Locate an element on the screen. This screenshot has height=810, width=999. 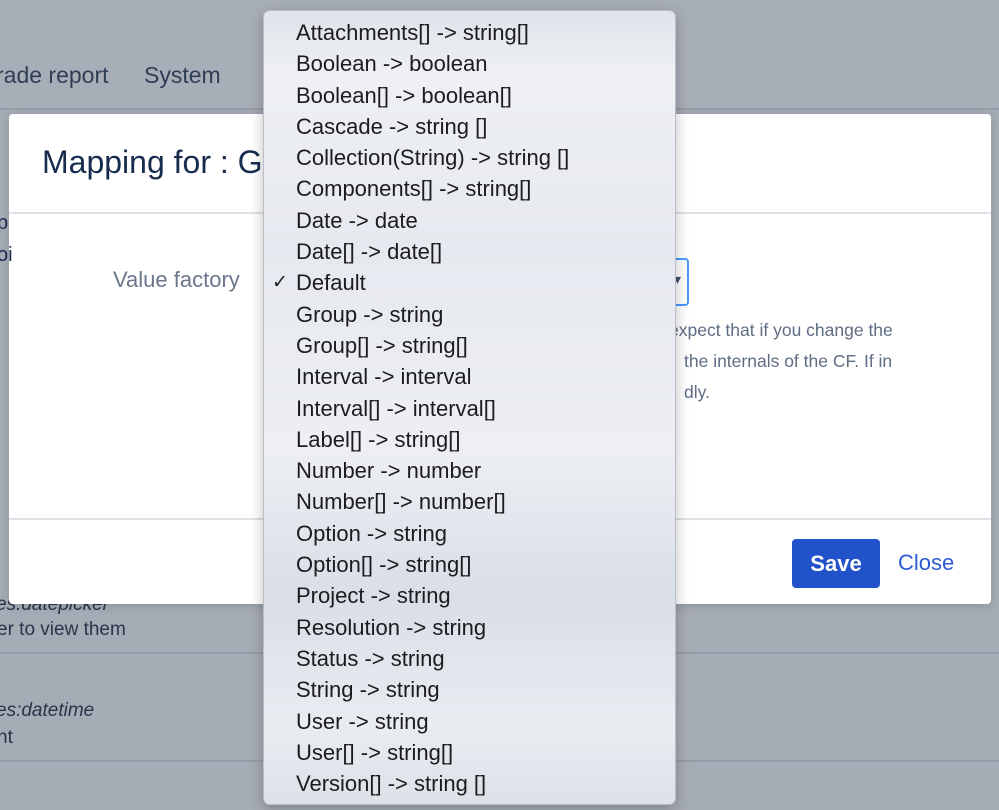
dialog-title: Mapping for : Gr is located at coordinates (158, 162).